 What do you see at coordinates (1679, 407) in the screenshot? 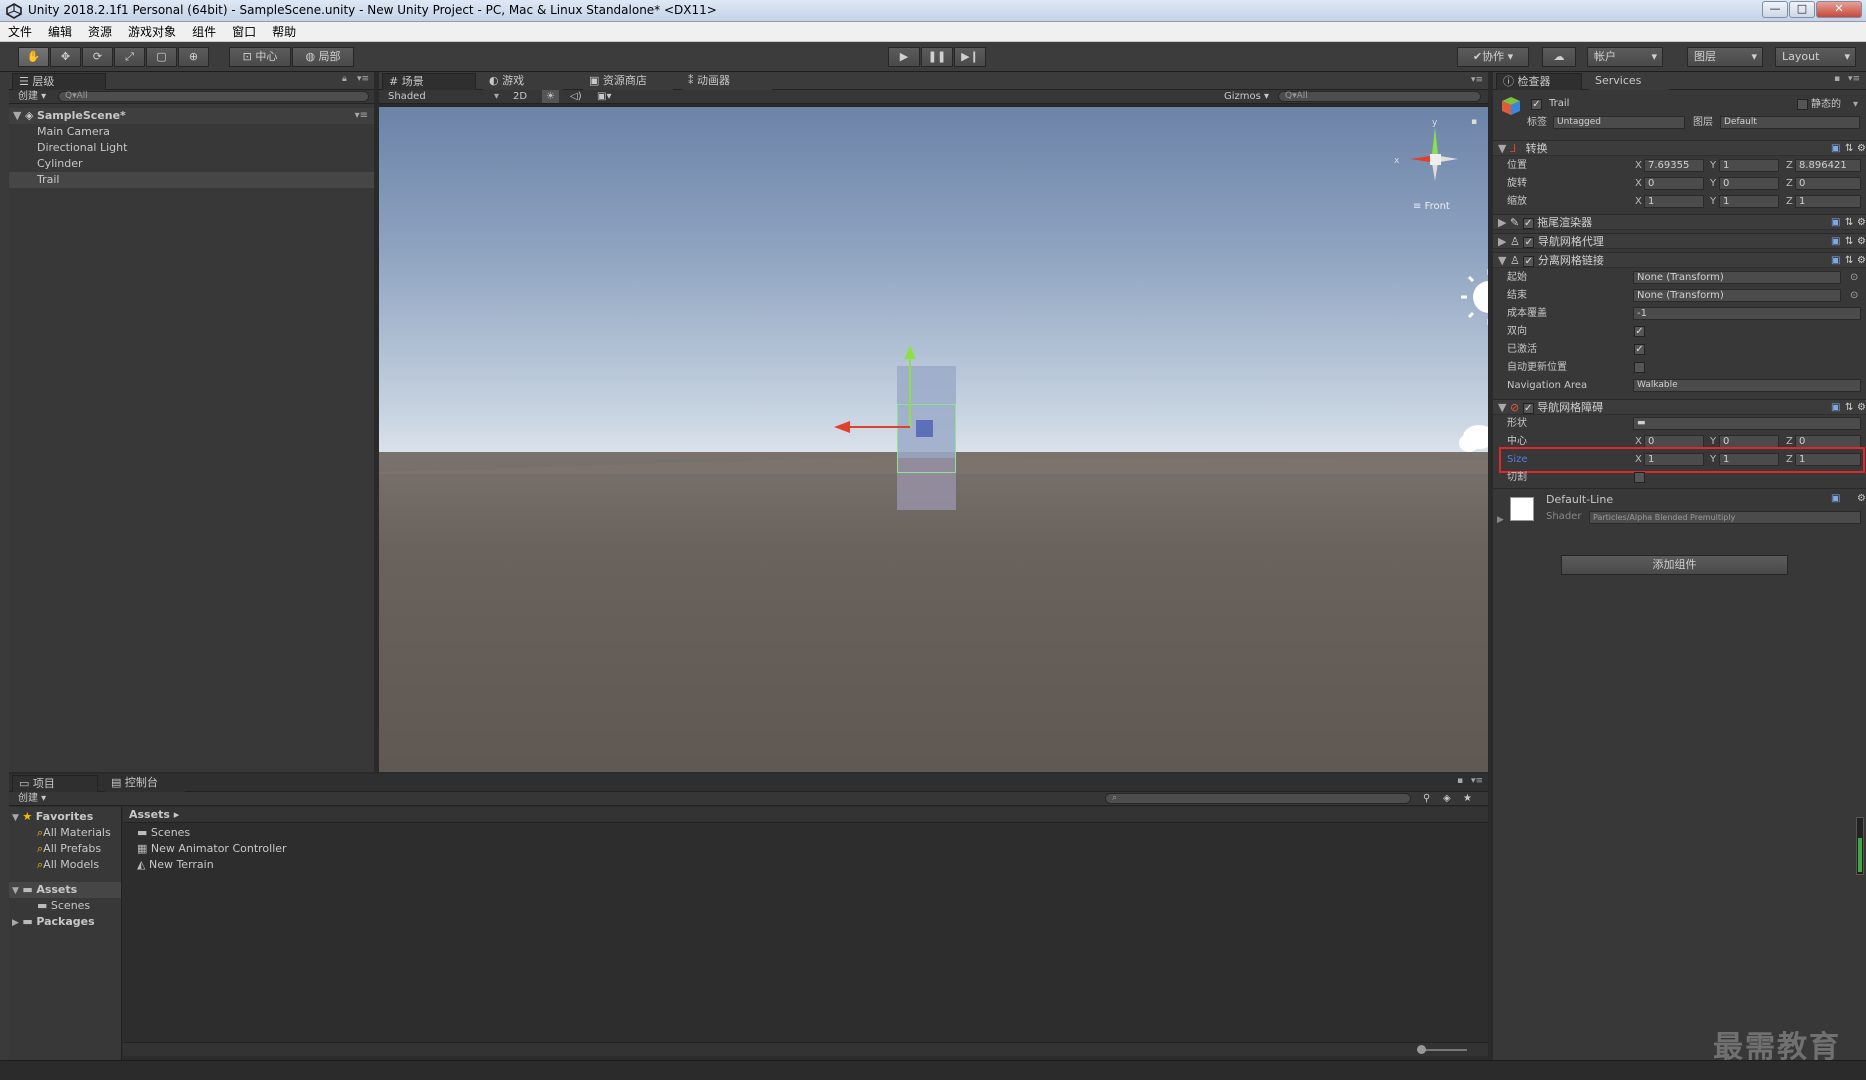
I see `nav-obstacle-header: ▼ ⊘ ✓ 导航网格障碍 ▣ ⇅ ⚙` at bounding box center [1679, 407].